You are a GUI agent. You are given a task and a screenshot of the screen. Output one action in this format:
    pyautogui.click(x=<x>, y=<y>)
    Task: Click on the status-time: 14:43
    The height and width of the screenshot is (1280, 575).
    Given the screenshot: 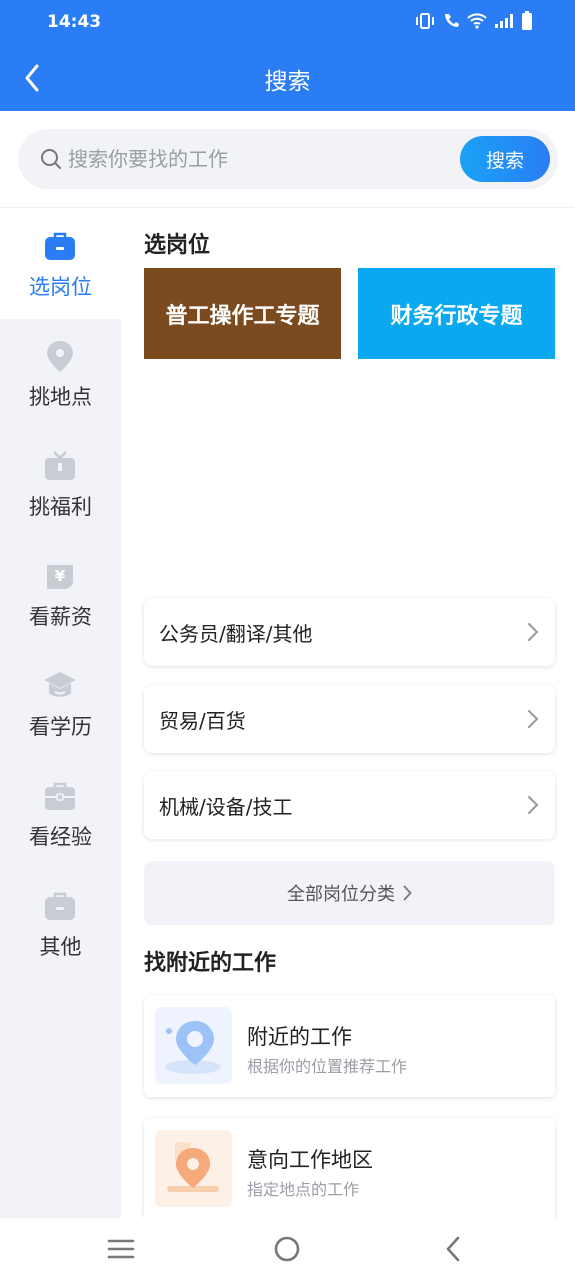 What is the action you would take?
    pyautogui.click(x=74, y=22)
    